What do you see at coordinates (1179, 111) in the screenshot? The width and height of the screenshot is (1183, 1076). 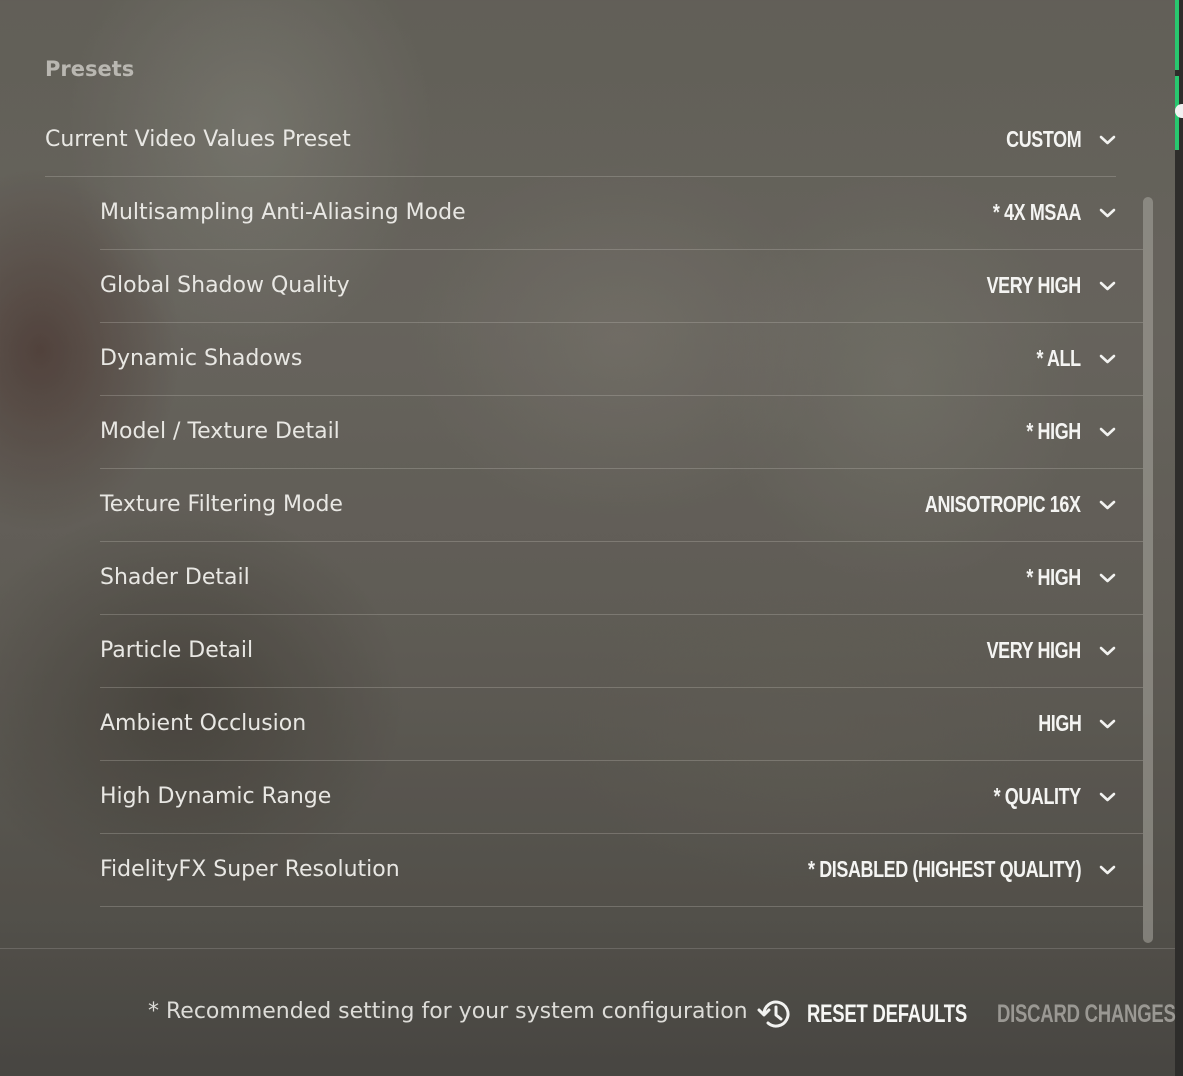 I see `edge-handle` at bounding box center [1179, 111].